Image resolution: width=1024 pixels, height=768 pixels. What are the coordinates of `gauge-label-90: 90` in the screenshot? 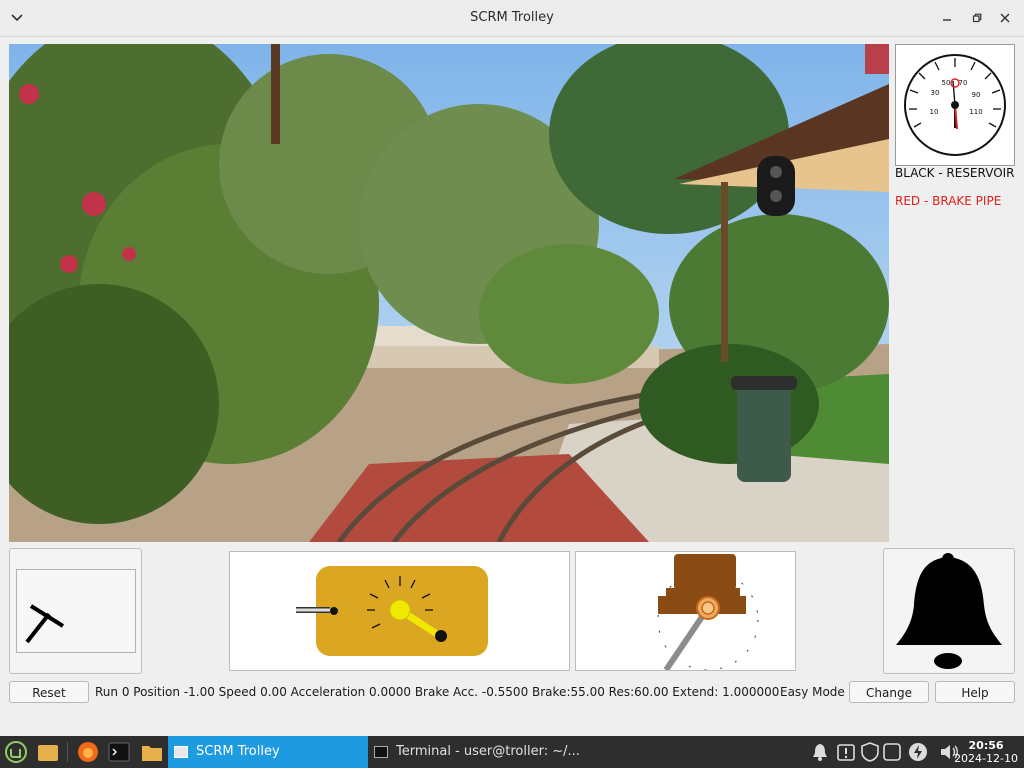 It's located at (976, 95).